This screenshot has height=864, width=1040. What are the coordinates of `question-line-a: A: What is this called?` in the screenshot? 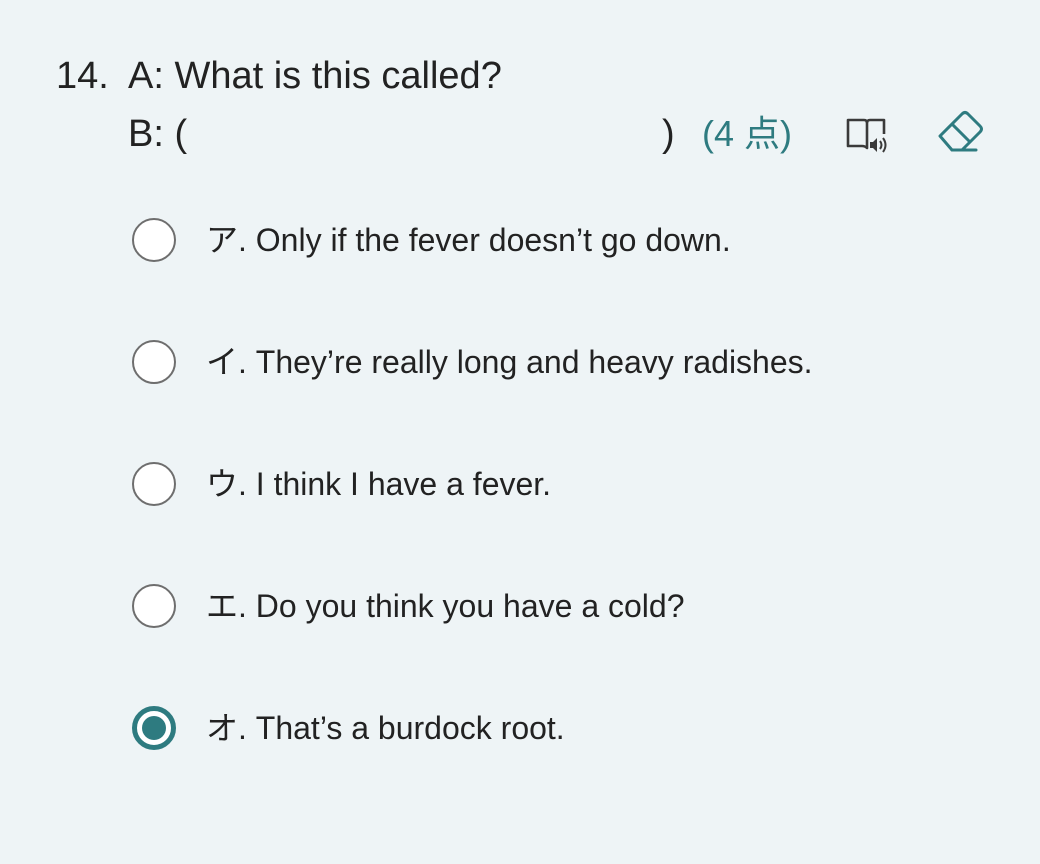 It's located at (315, 76).